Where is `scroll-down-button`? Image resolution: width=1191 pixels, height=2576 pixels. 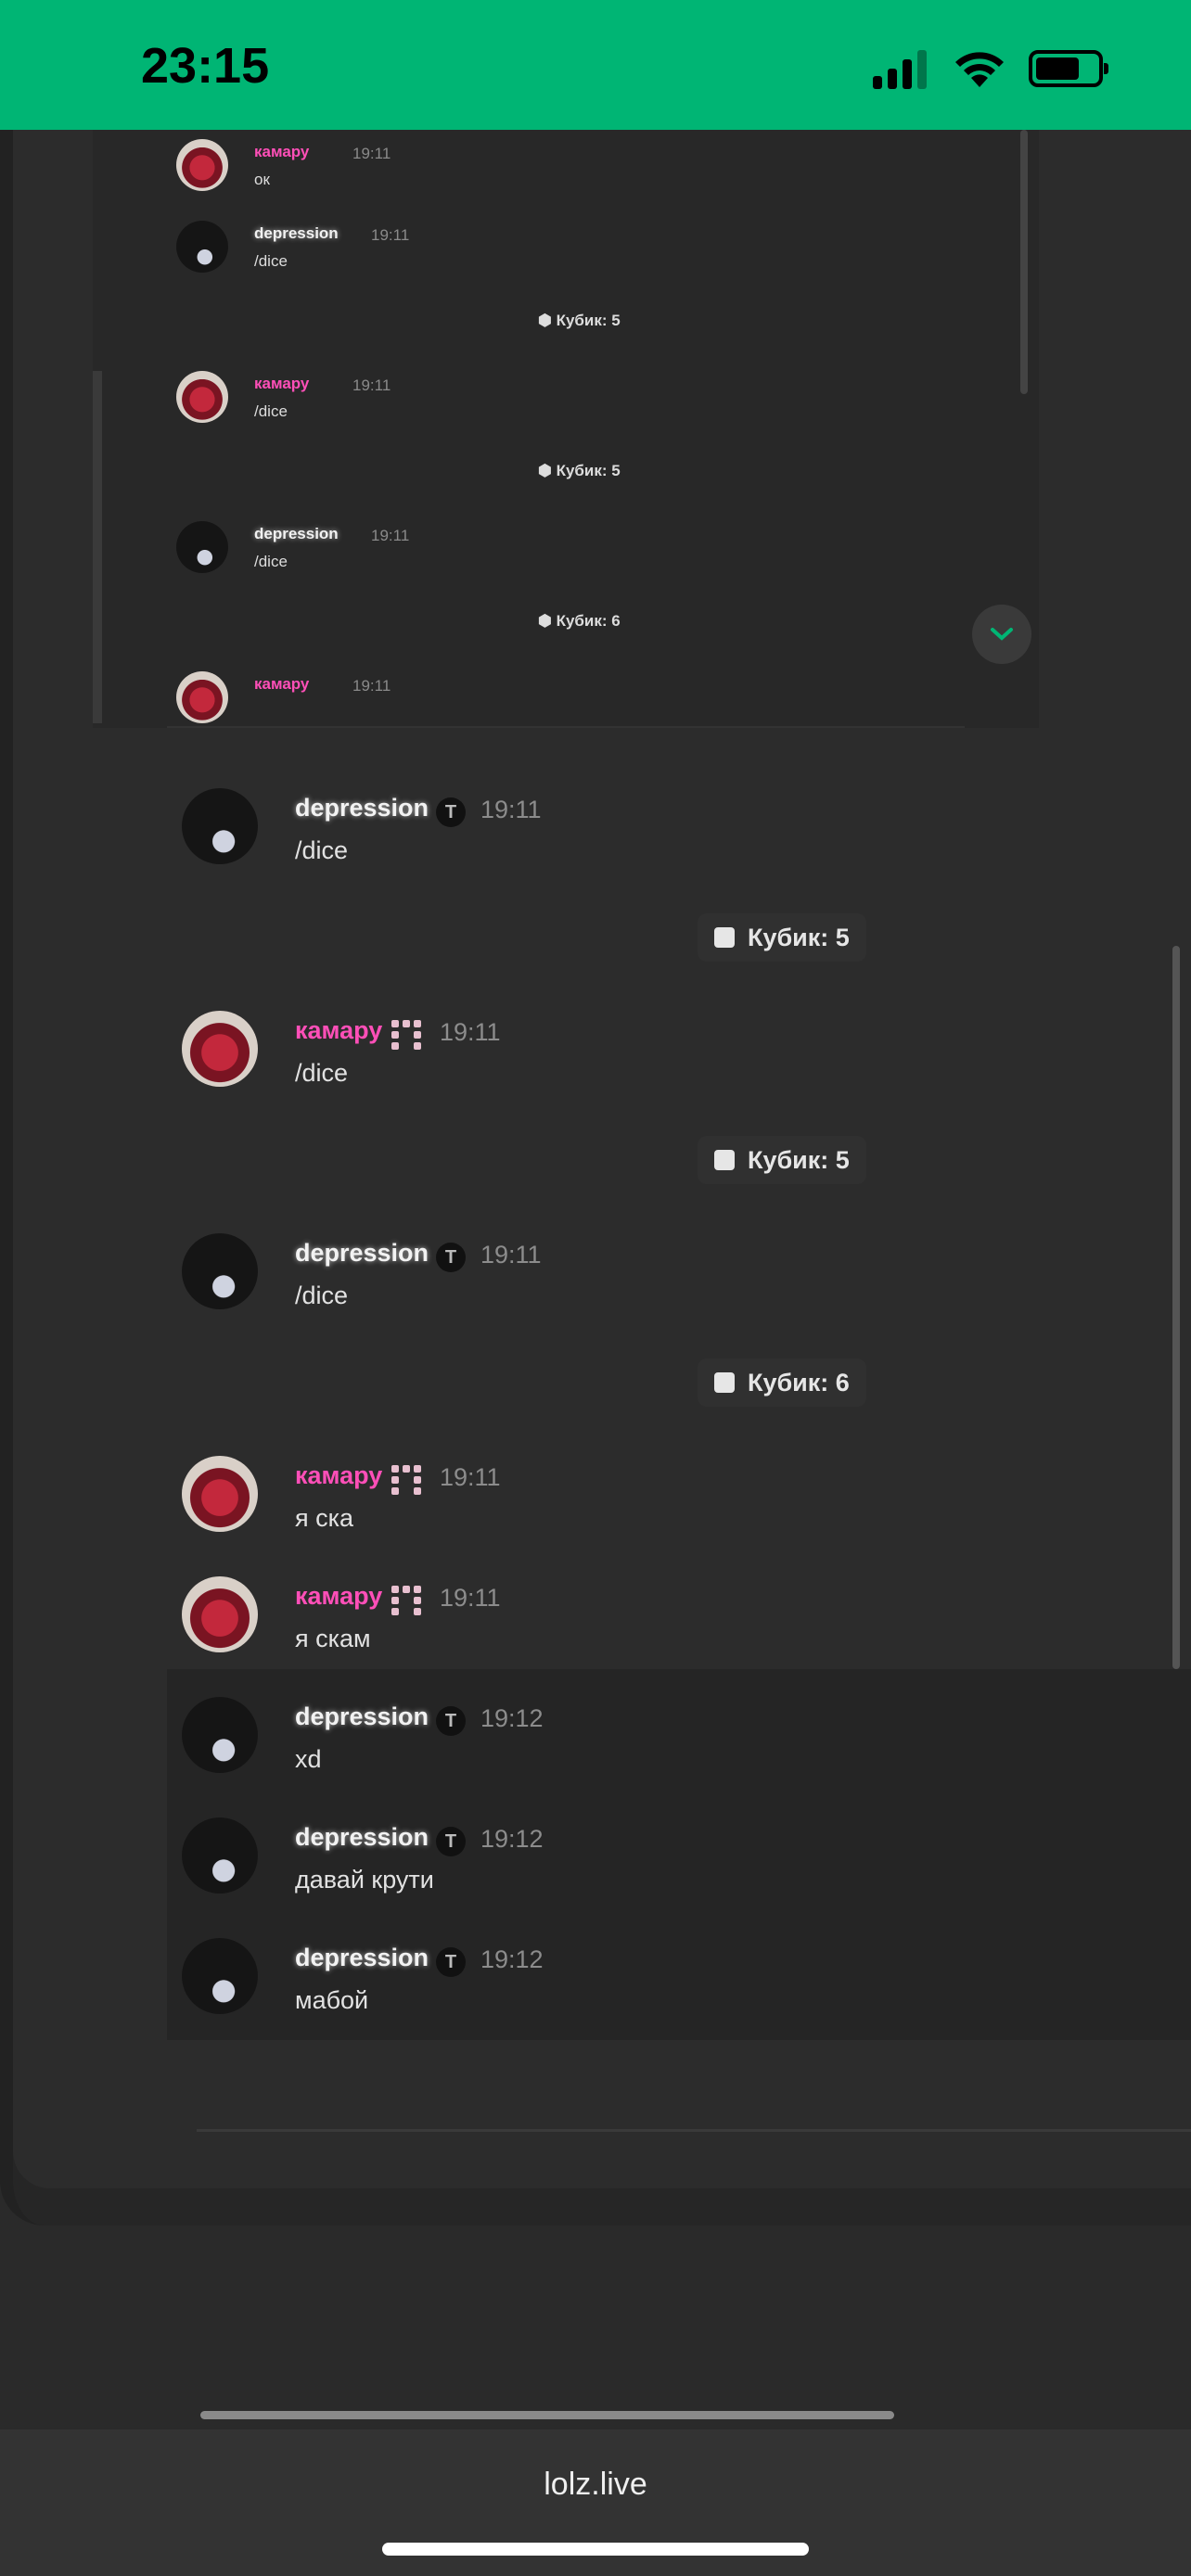
scroll-down-button is located at coordinates (1001, 635).